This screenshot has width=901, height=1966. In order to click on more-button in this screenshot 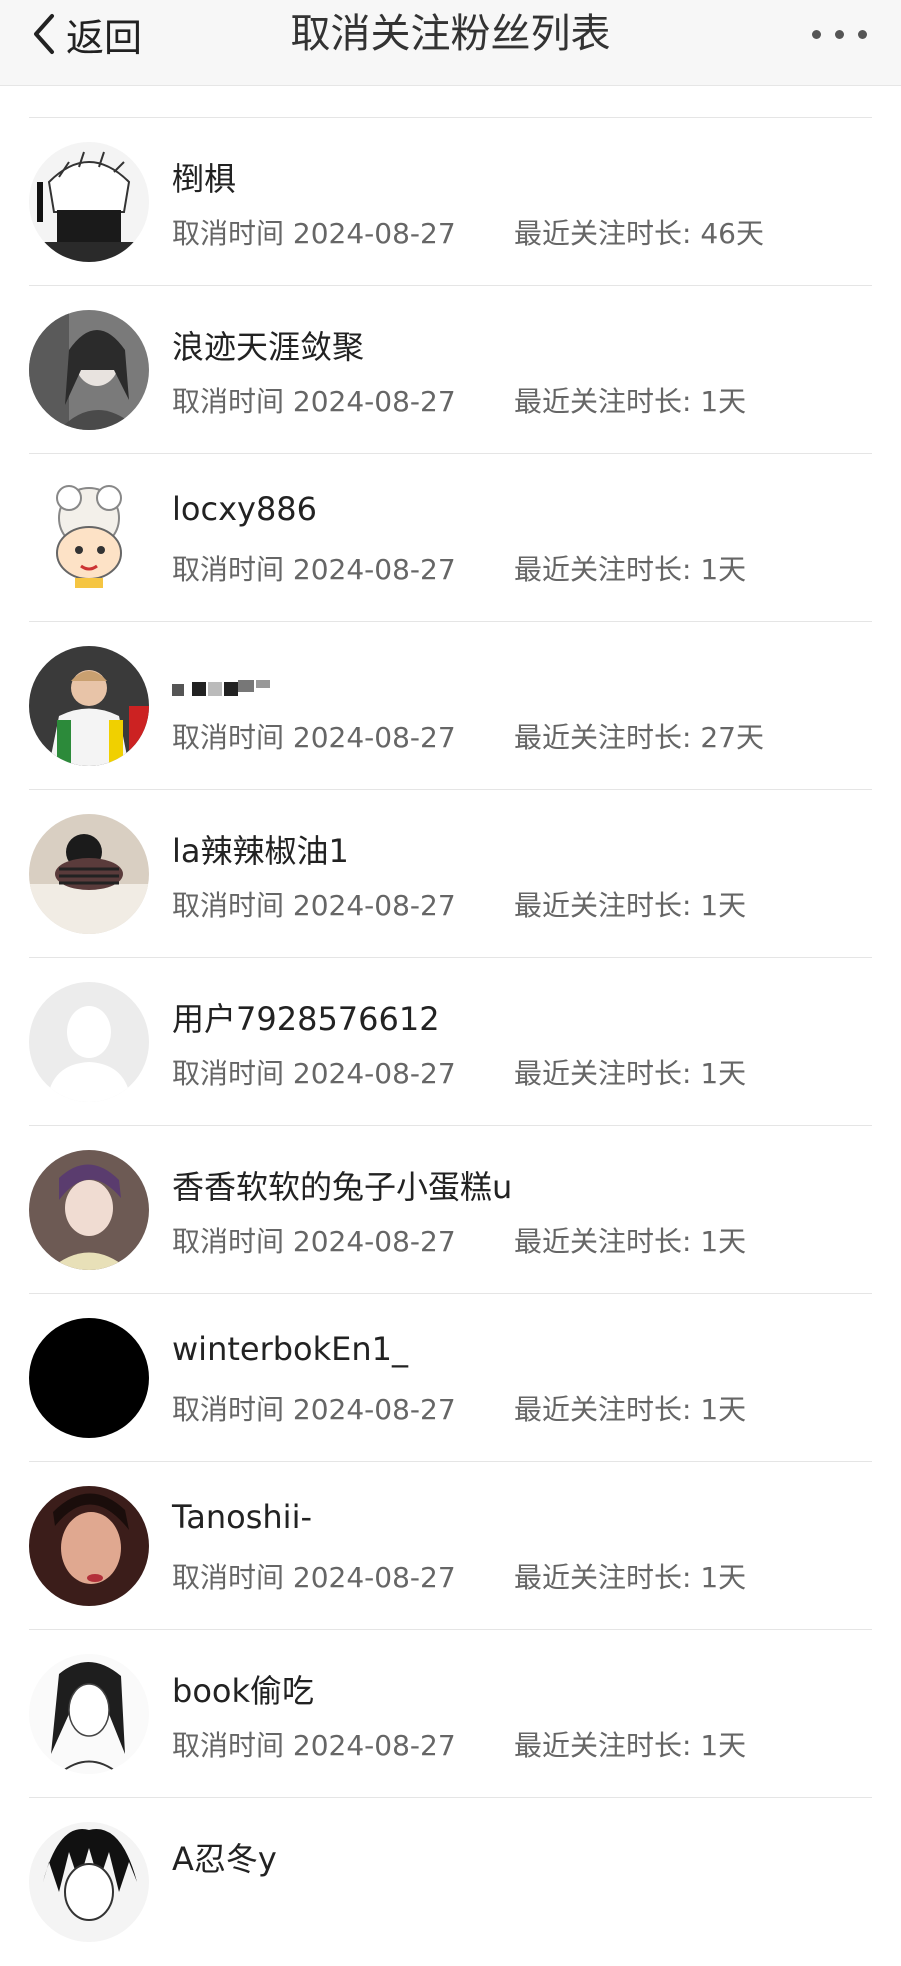, I will do `click(839, 34)`.